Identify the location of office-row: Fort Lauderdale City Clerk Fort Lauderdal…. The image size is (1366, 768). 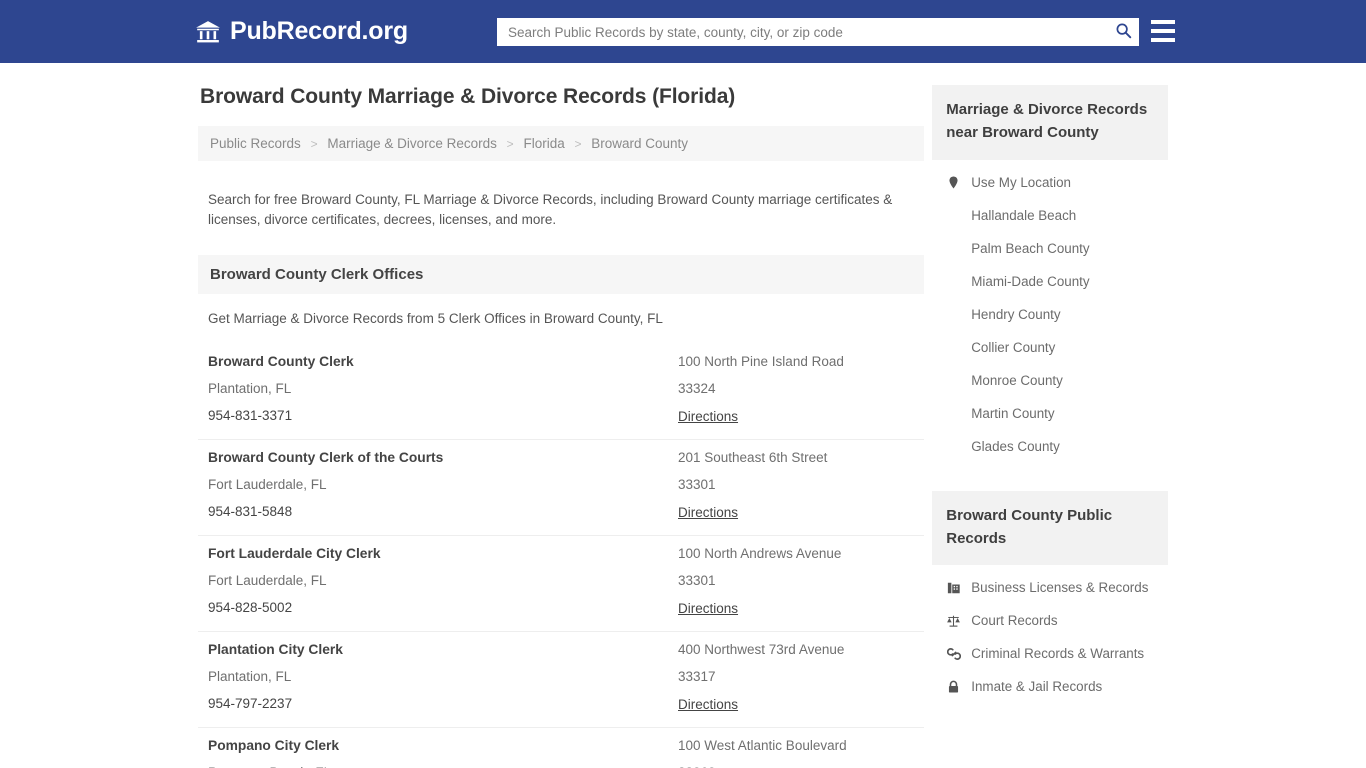
(561, 584).